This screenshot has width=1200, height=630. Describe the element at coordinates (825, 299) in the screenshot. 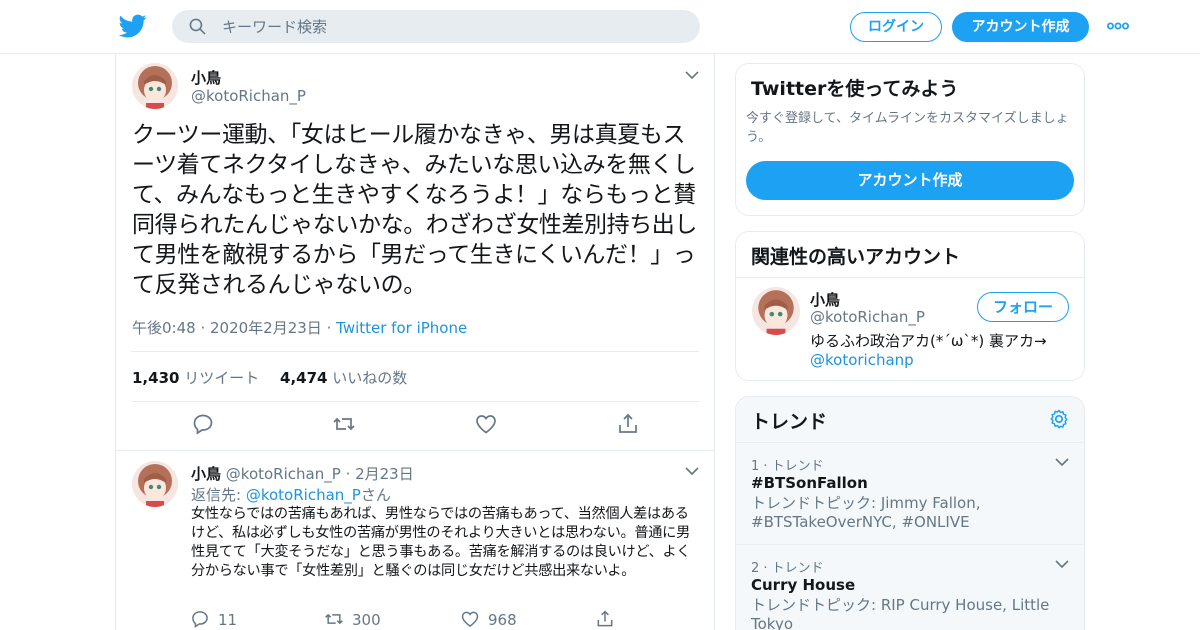

I see `related-account-name: 小鳥` at that location.